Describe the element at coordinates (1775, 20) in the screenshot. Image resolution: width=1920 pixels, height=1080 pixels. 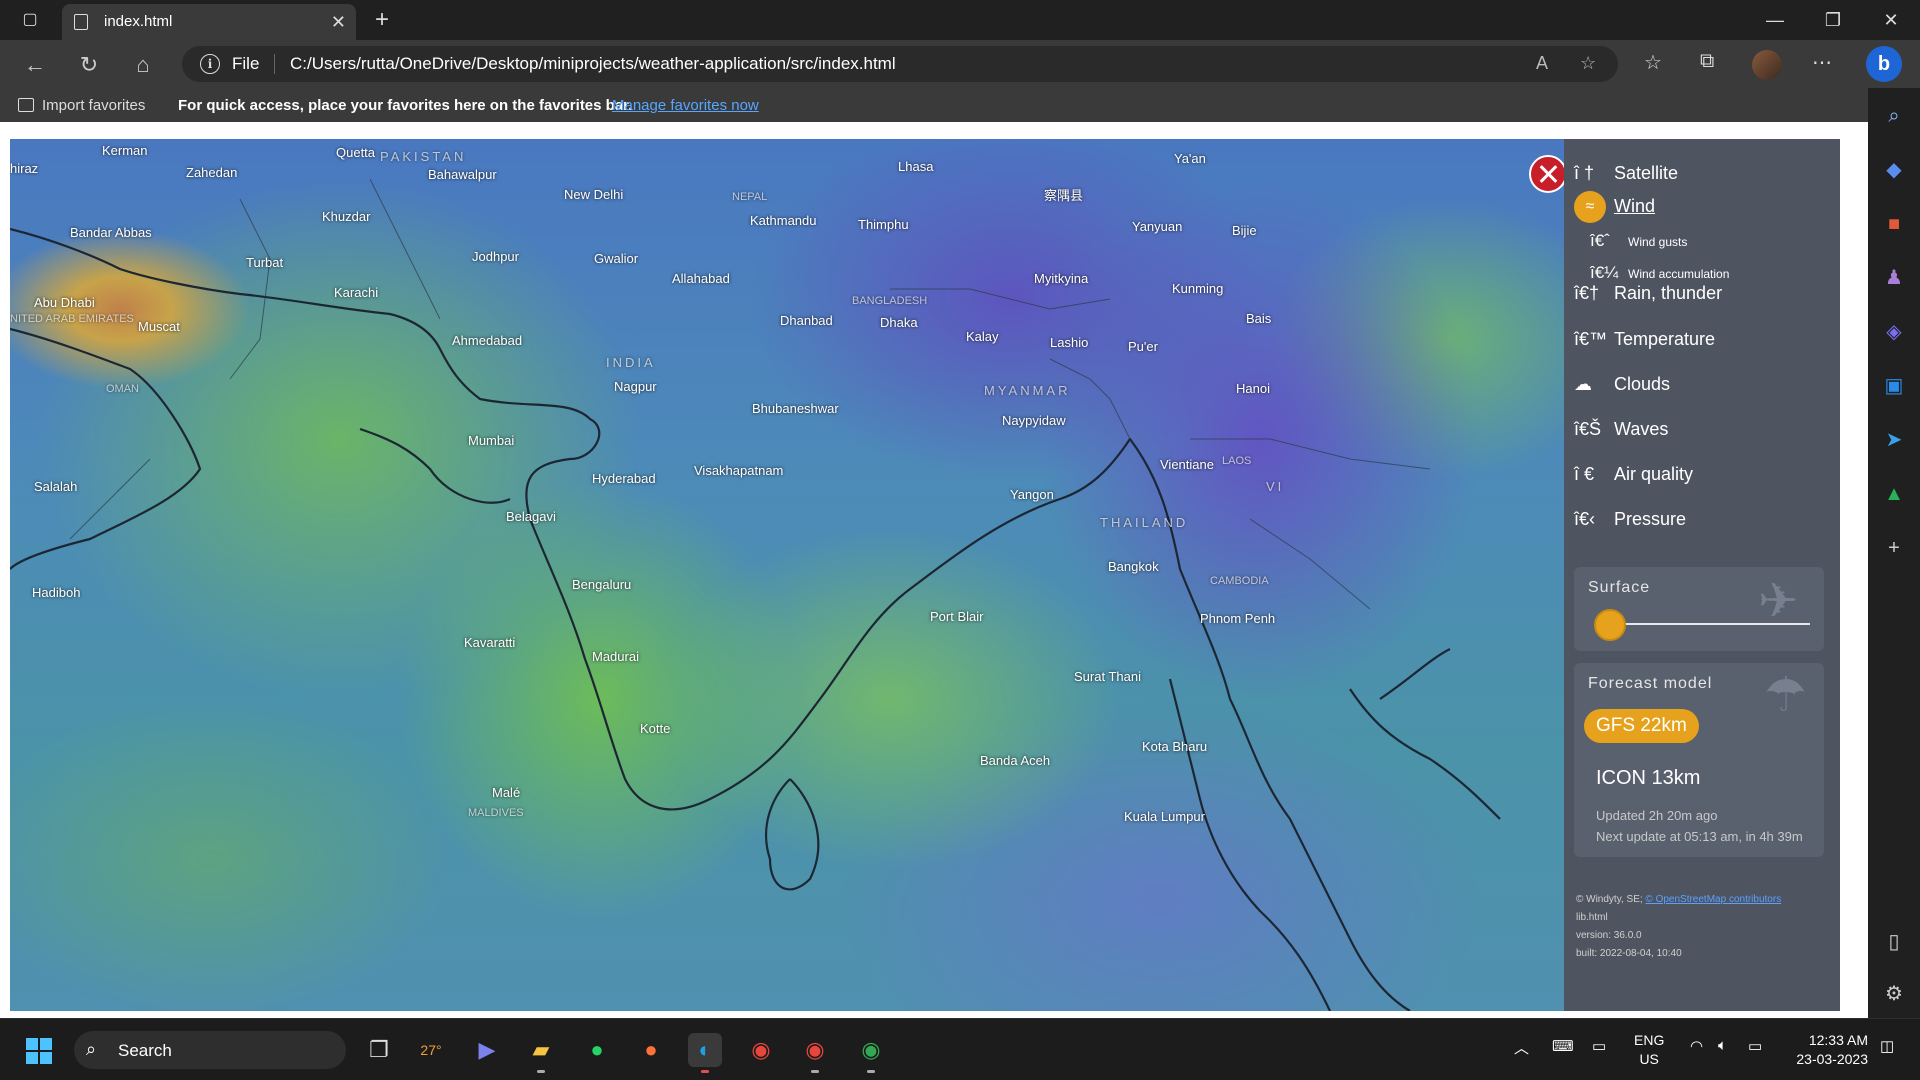
I see `minimize-button: —` at that location.